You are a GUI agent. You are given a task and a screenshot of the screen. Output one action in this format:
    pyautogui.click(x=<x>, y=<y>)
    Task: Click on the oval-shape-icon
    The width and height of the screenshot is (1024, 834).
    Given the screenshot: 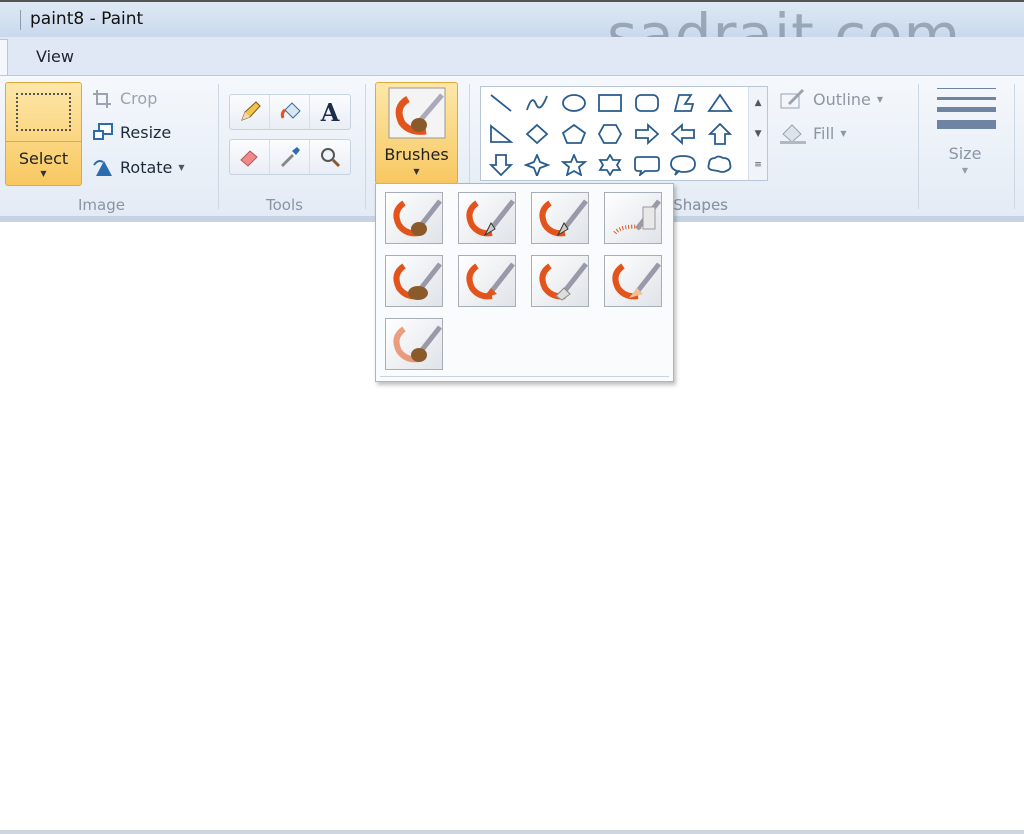 What is the action you would take?
    pyautogui.click(x=574, y=102)
    